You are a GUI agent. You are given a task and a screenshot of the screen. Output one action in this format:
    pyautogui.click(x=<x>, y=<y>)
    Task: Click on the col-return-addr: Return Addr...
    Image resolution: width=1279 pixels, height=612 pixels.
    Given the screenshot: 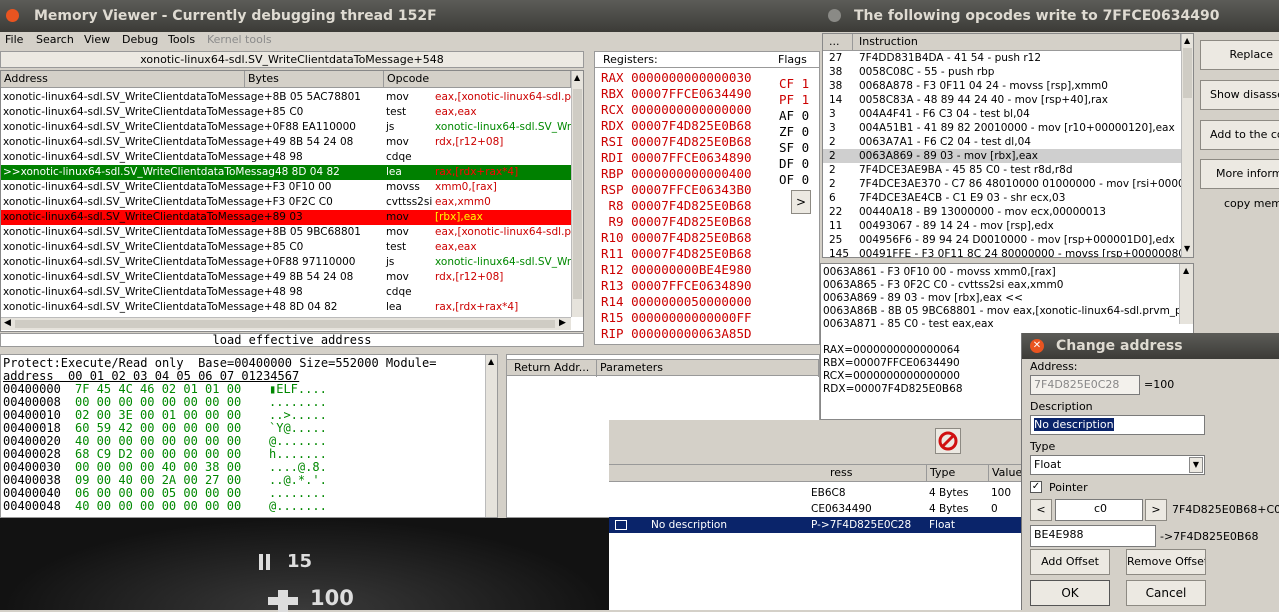 What is the action you would take?
    pyautogui.click(x=554, y=368)
    